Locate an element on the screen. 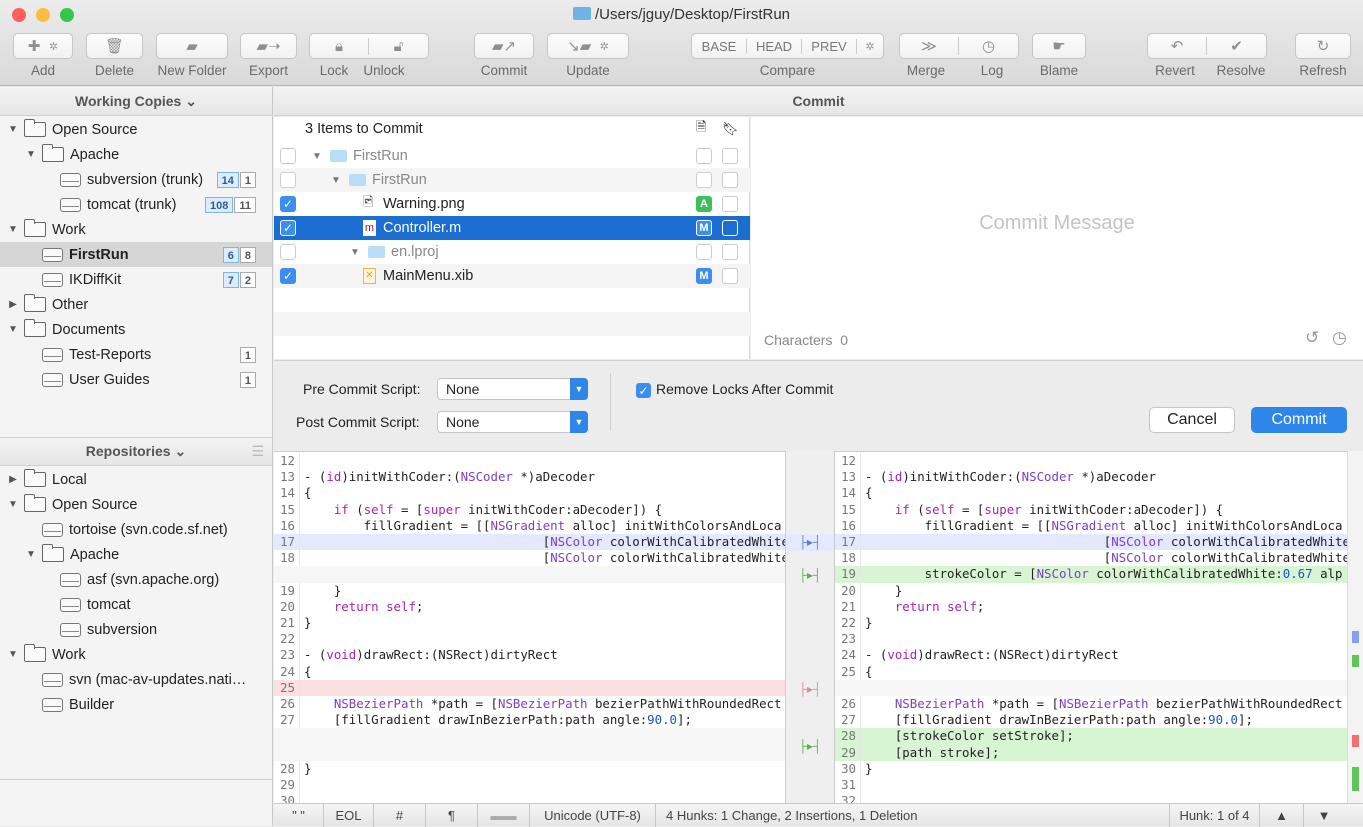  eol-button: EOL is located at coordinates (349, 815).